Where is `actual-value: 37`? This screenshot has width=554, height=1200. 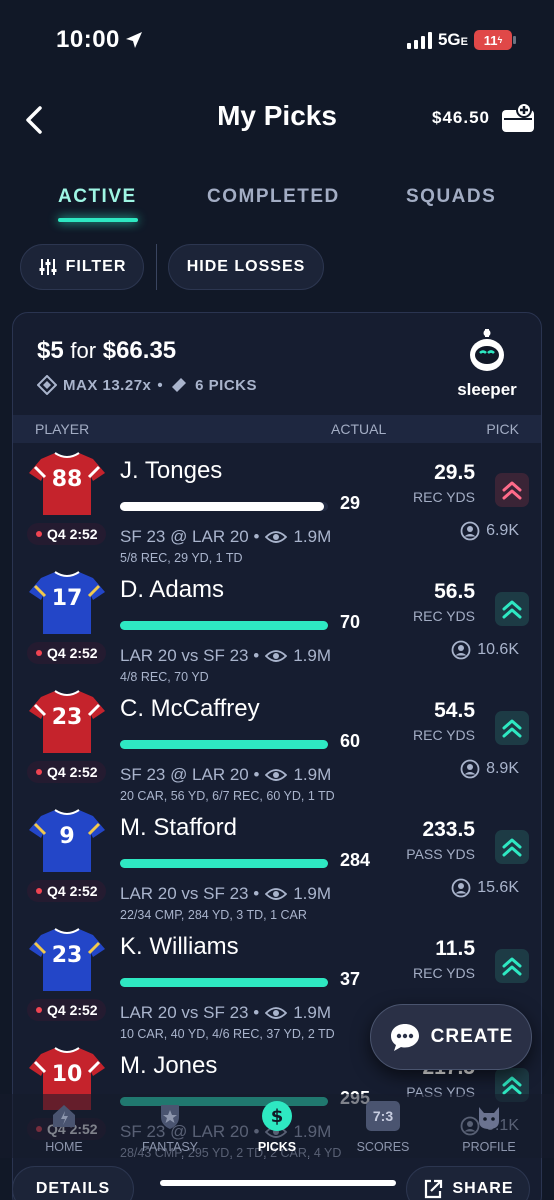 actual-value: 37 is located at coordinates (350, 979).